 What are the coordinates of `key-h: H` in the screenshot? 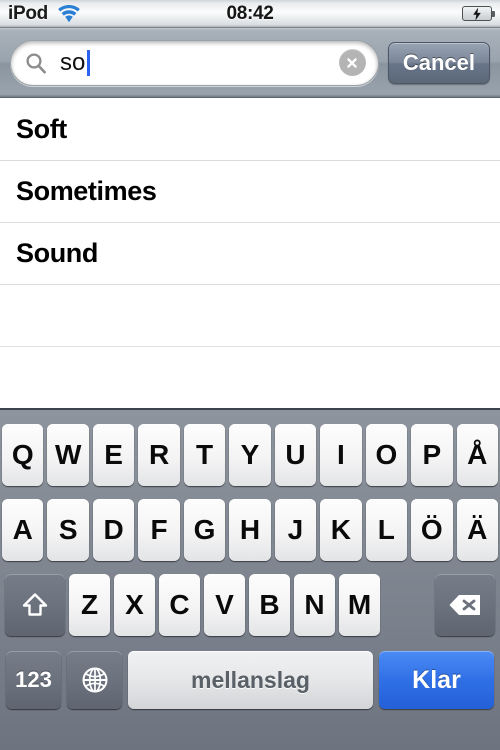 It's located at (250, 530).